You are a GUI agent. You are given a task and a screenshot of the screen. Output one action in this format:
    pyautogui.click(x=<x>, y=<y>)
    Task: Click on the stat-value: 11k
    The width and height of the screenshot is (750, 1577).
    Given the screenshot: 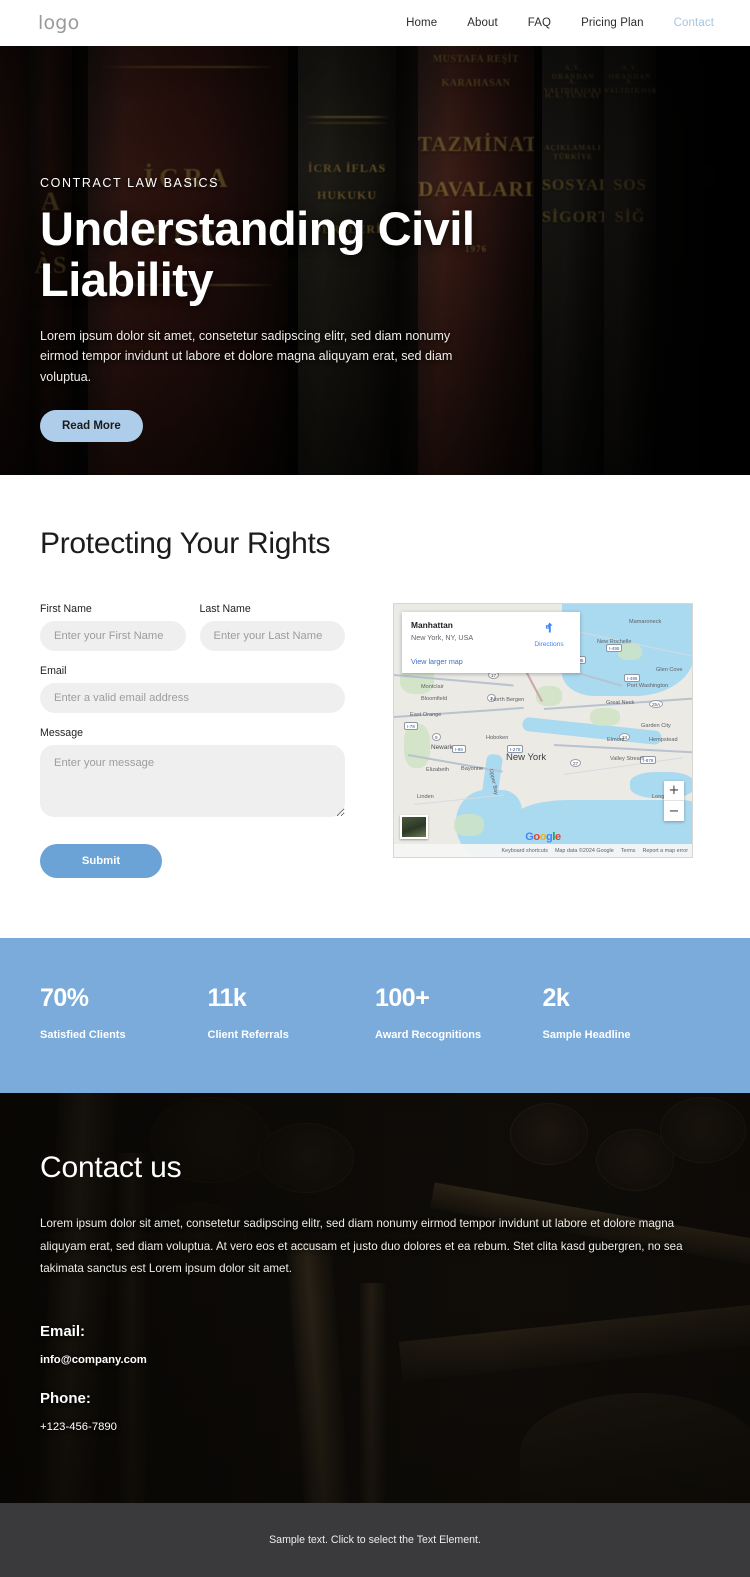 What is the action you would take?
    pyautogui.click(x=227, y=998)
    